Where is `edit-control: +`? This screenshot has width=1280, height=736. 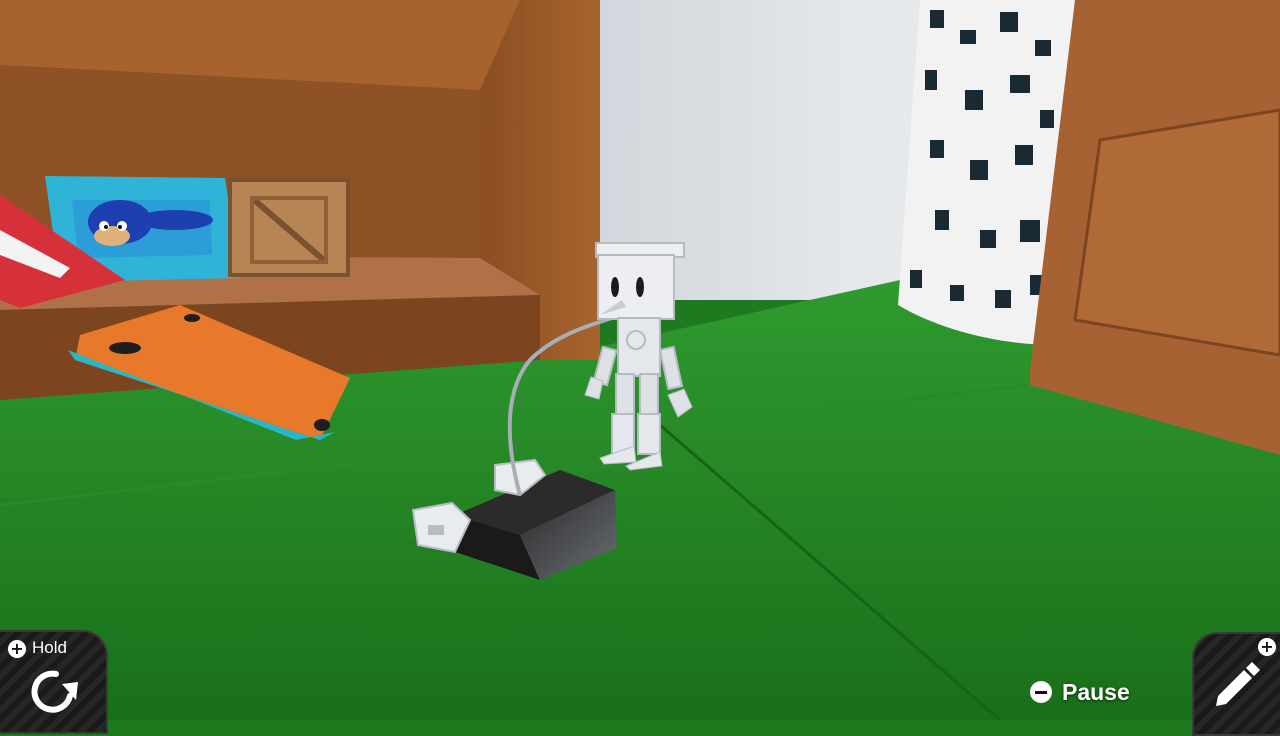
edit-control: + is located at coordinates (1236, 684).